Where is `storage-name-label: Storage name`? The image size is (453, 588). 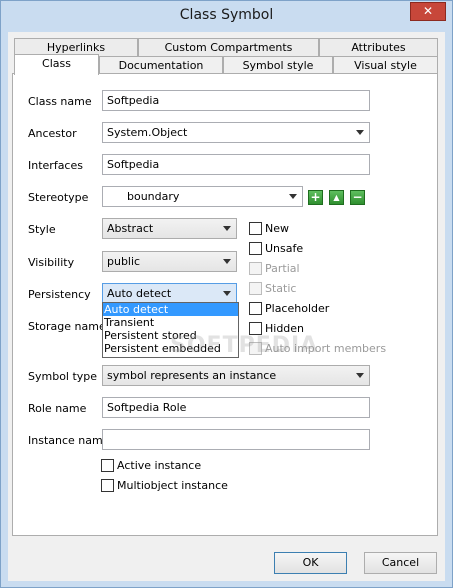
storage-name-label: Storage name is located at coordinates (67, 326).